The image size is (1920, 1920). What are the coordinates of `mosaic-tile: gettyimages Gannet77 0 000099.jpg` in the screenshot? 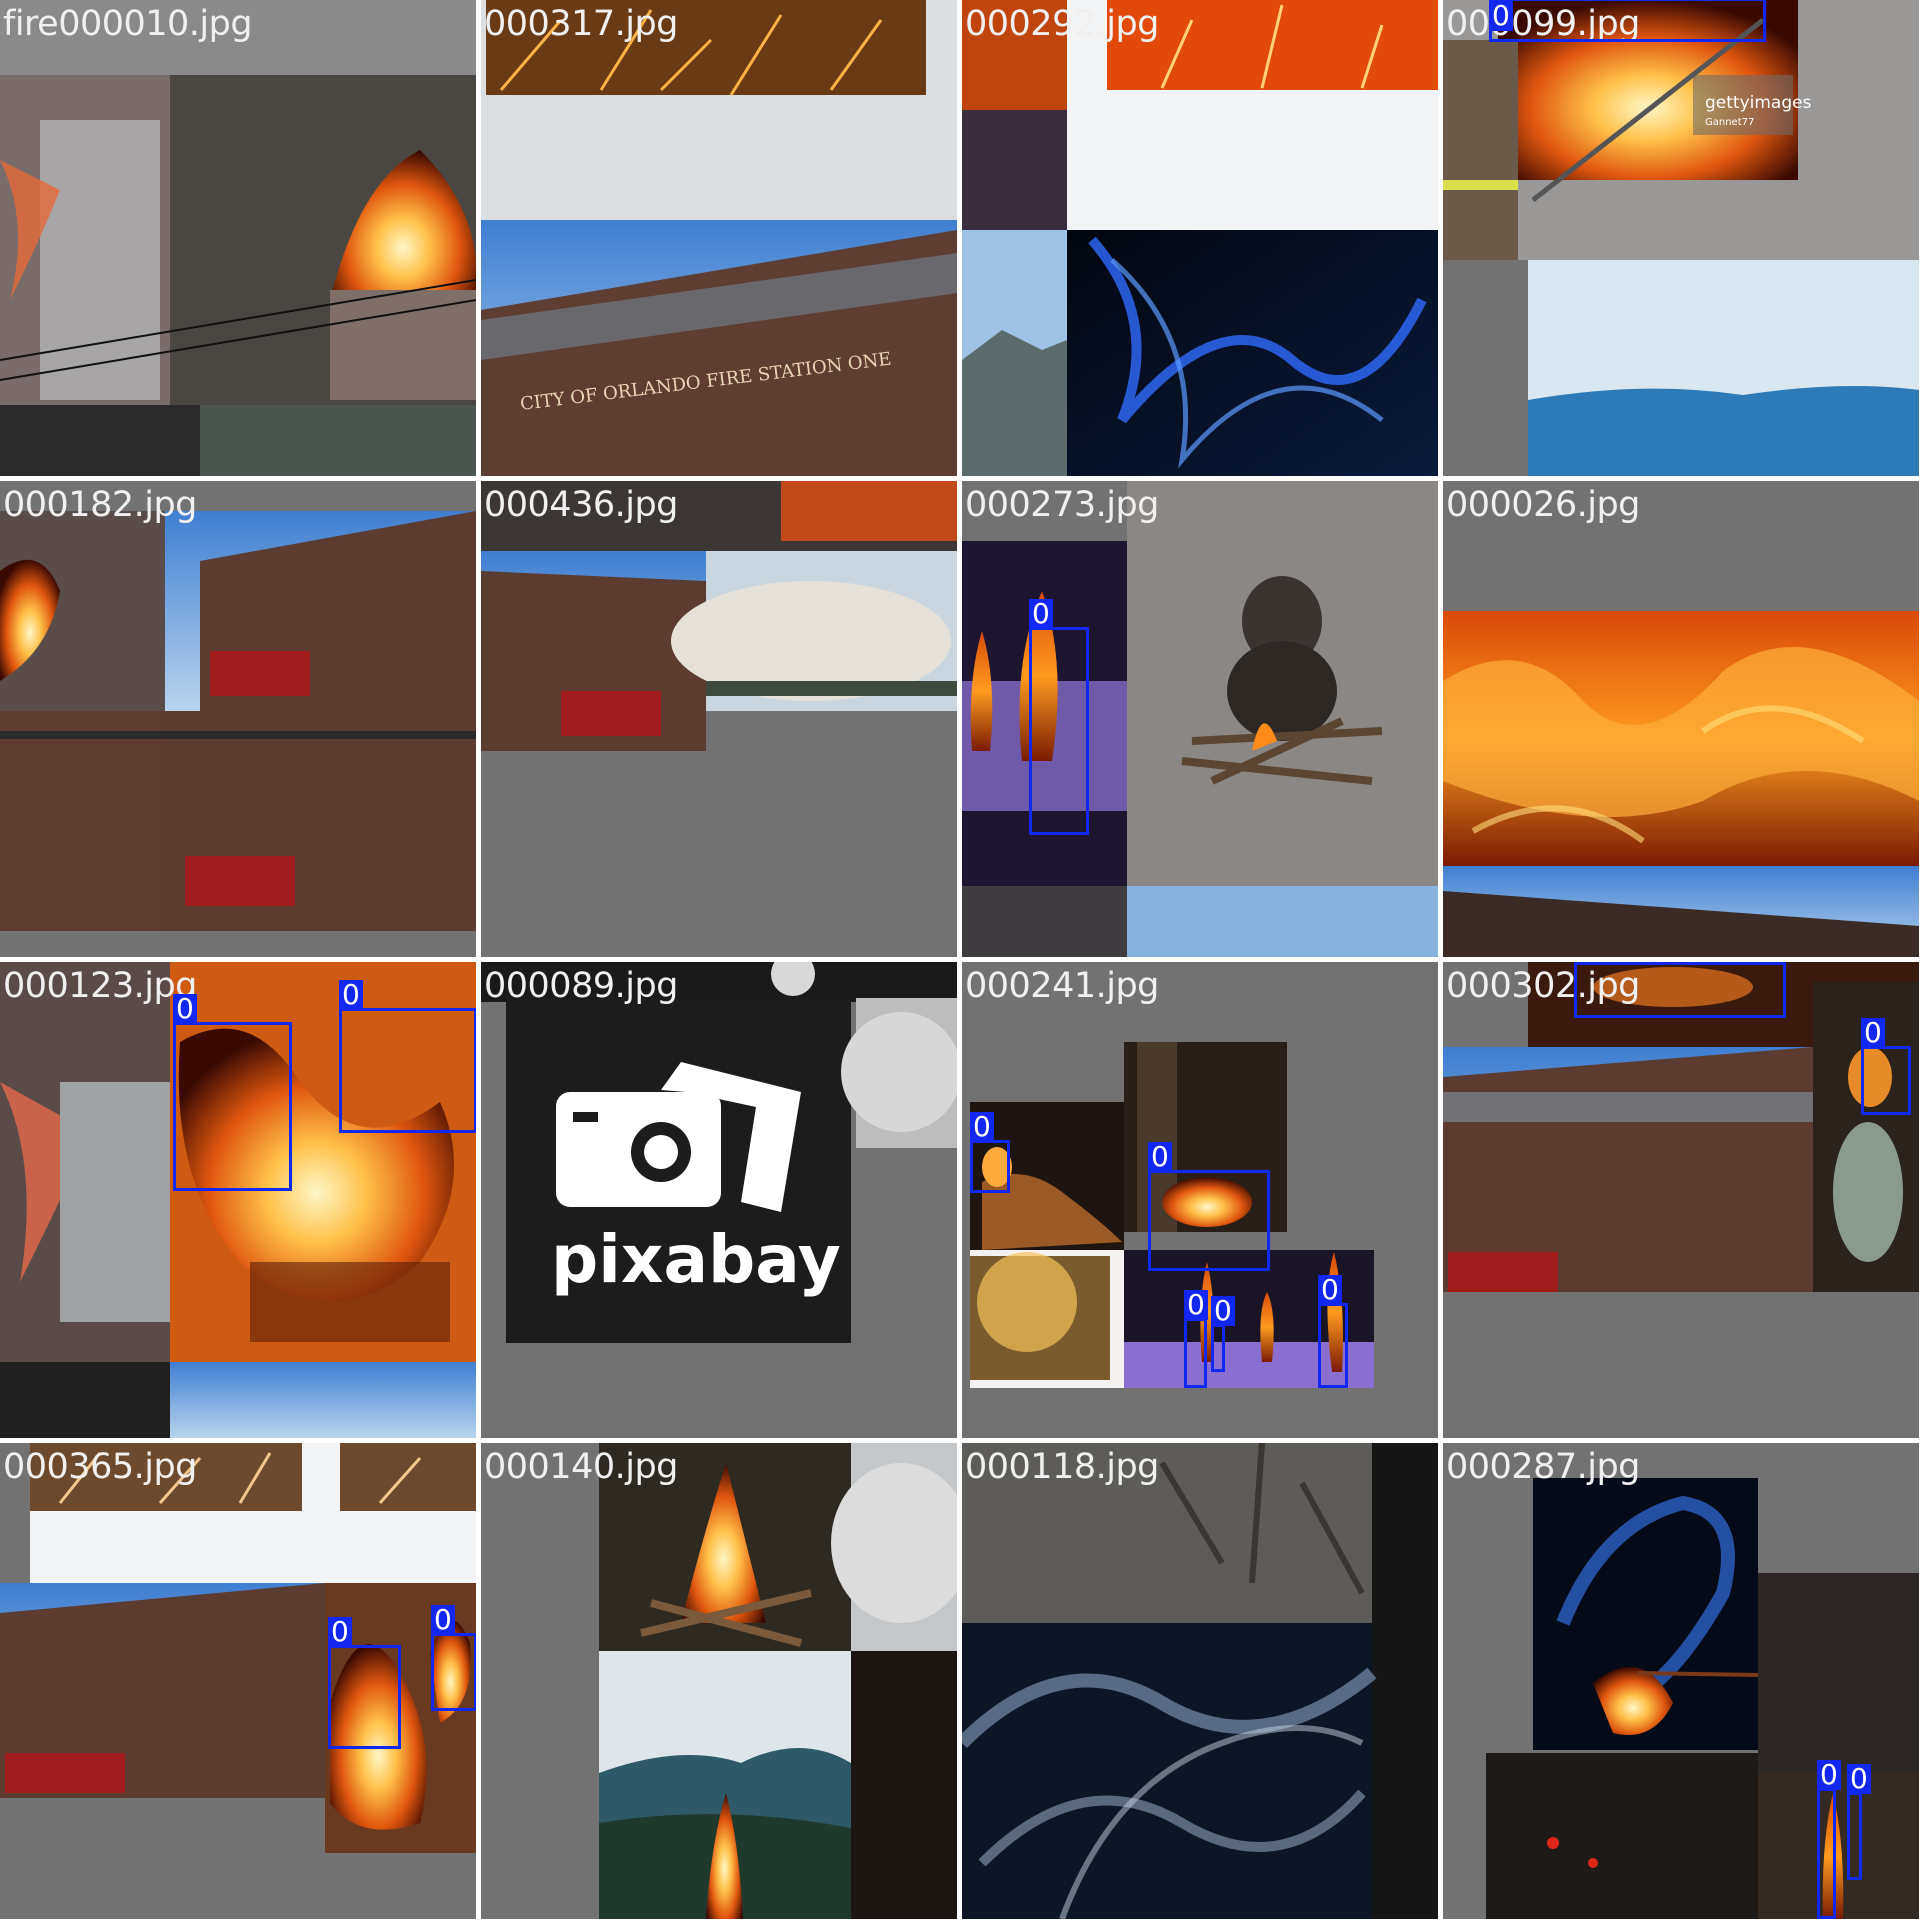 It's located at (1681, 238).